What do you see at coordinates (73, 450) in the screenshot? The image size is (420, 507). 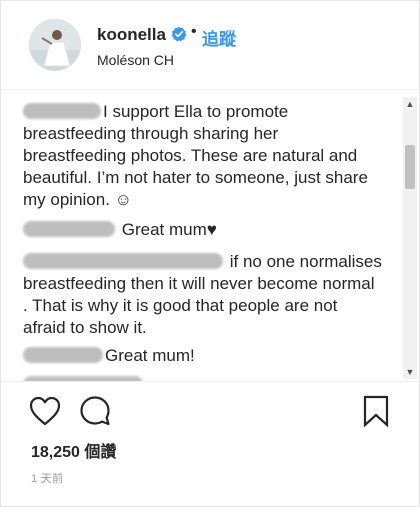 I see `like-count: 18,250 個讚` at bounding box center [73, 450].